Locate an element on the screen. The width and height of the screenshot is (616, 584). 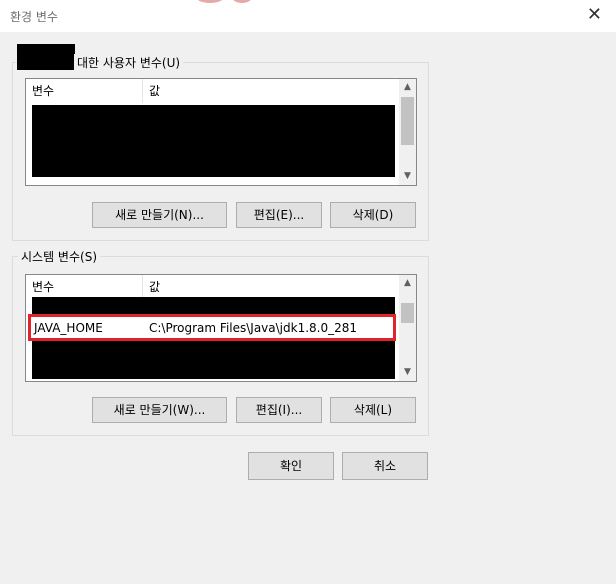
window-title: 환경 변수 is located at coordinates (34, 17).